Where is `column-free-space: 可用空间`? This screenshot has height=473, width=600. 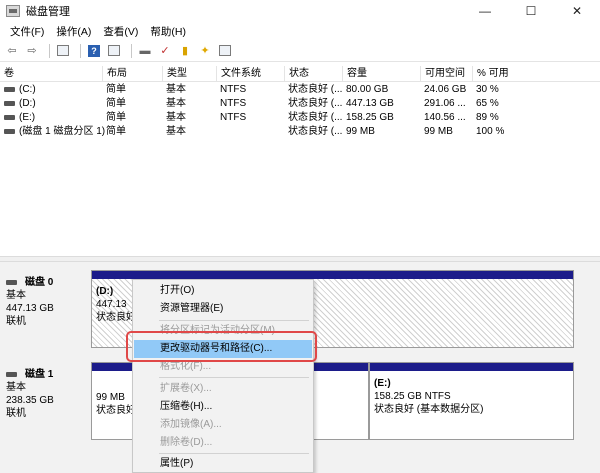 column-free-space: 可用空间 is located at coordinates (446, 74).